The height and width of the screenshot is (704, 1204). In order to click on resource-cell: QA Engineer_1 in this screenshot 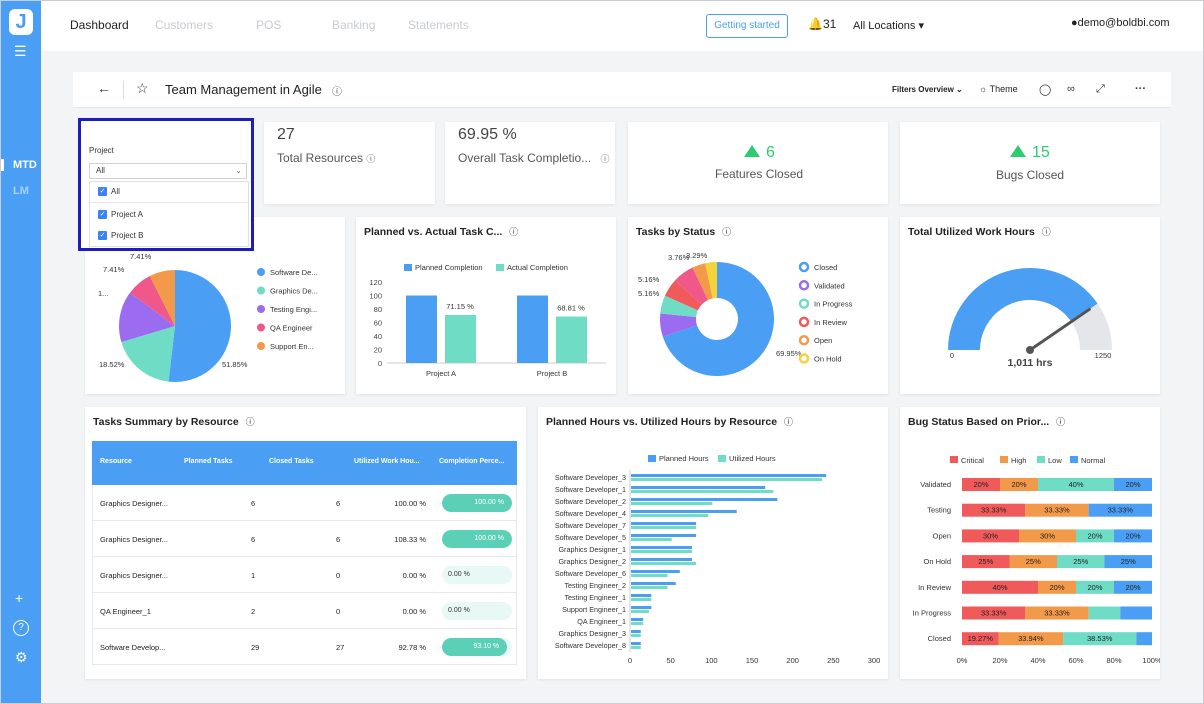, I will do `click(125, 611)`.